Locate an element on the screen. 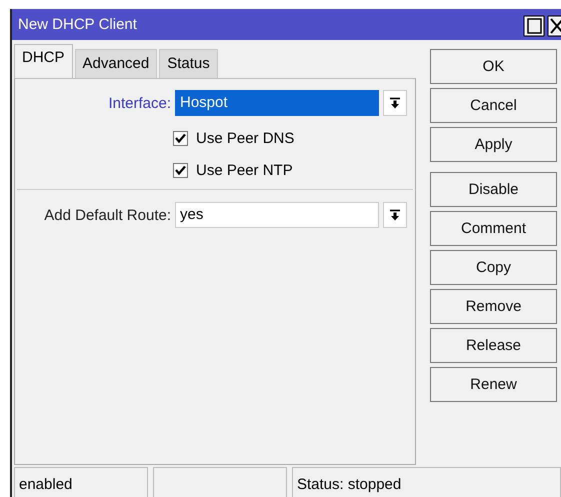 The image size is (561, 497). maximize-icon is located at coordinates (534, 26).